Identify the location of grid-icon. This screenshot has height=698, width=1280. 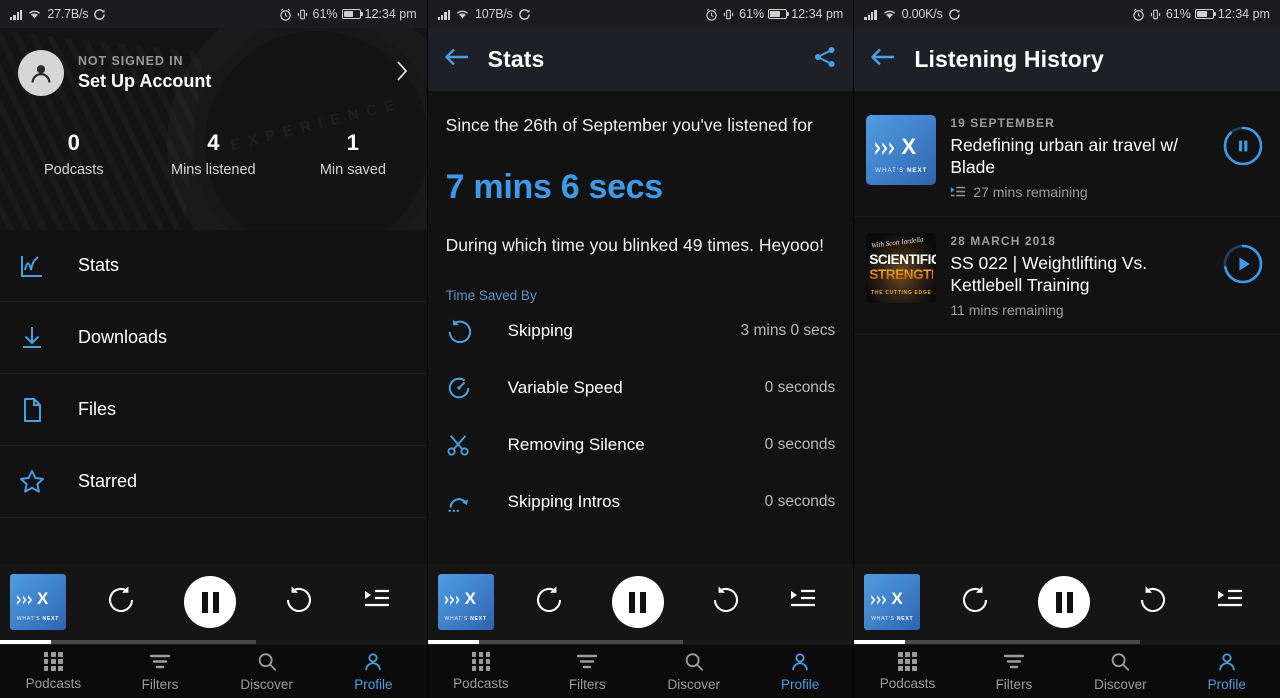
(907, 661).